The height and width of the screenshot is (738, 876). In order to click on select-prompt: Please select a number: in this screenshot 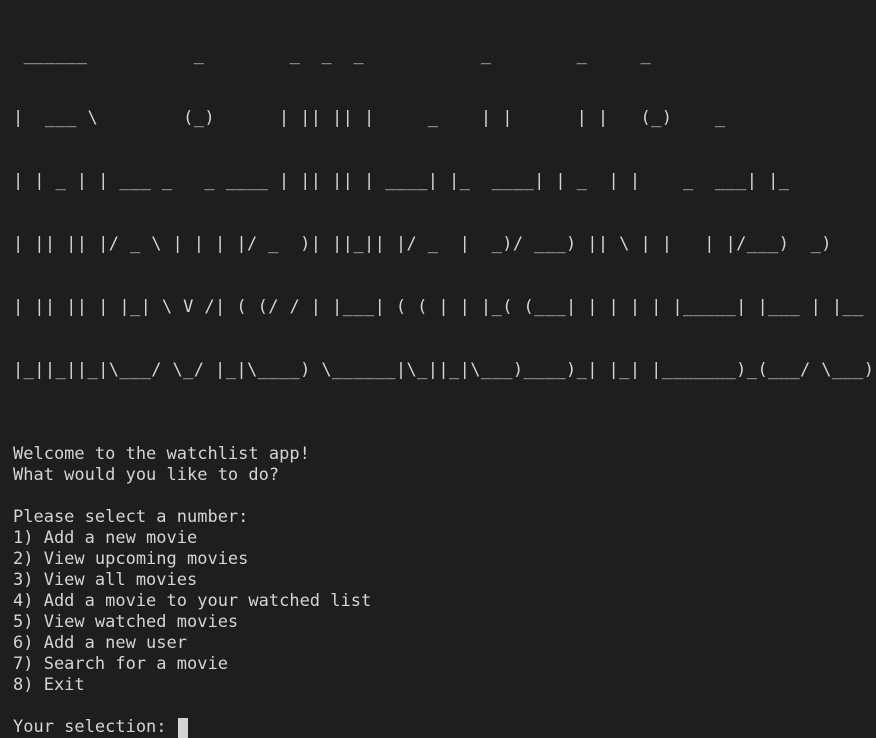, I will do `click(131, 517)`.